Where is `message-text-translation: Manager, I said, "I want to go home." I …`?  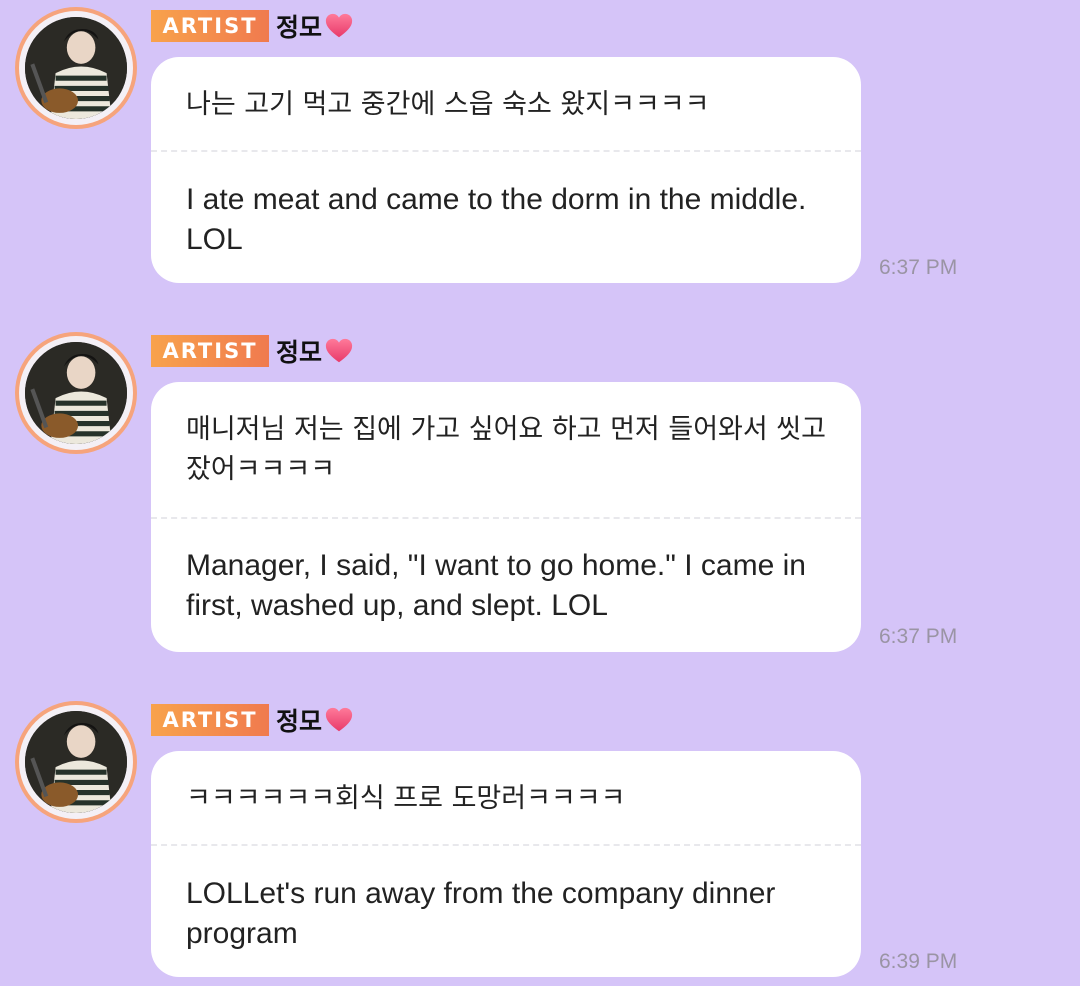 message-text-translation: Manager, I said, "I want to go home." I … is located at coordinates (496, 585).